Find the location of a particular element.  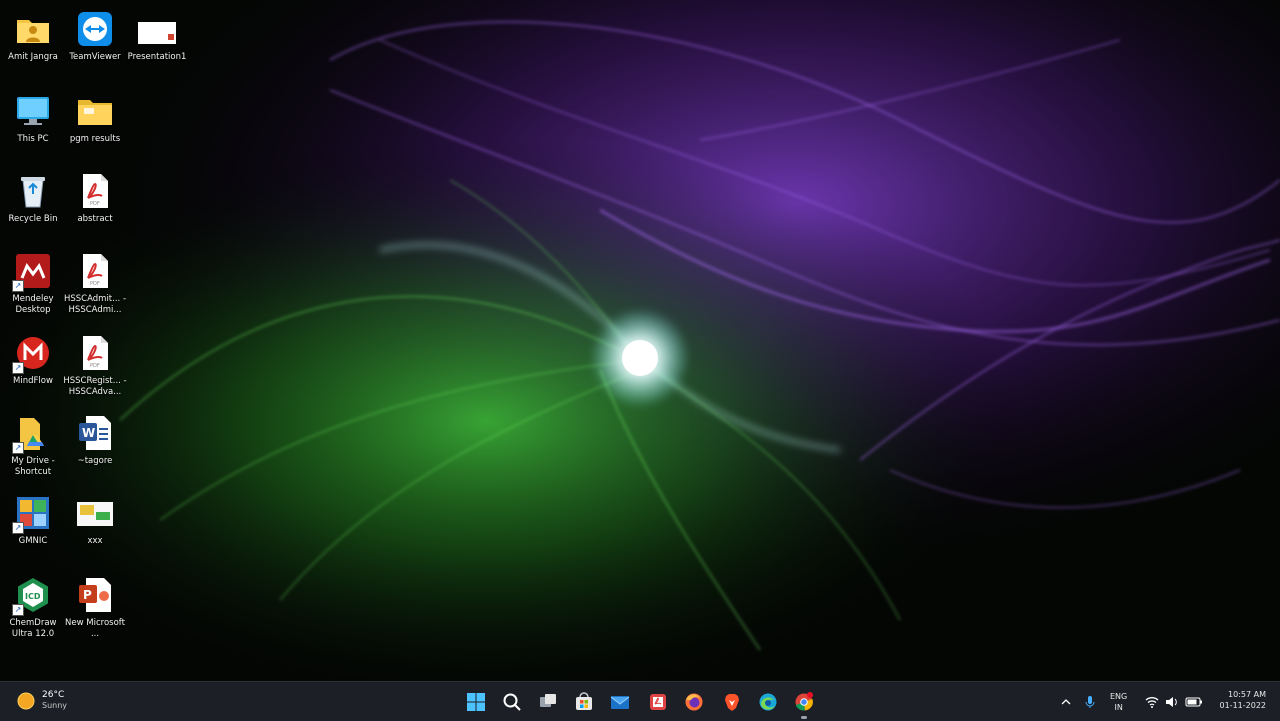

desktop-icon-label: ~tagore is located at coordinates (95, 461).